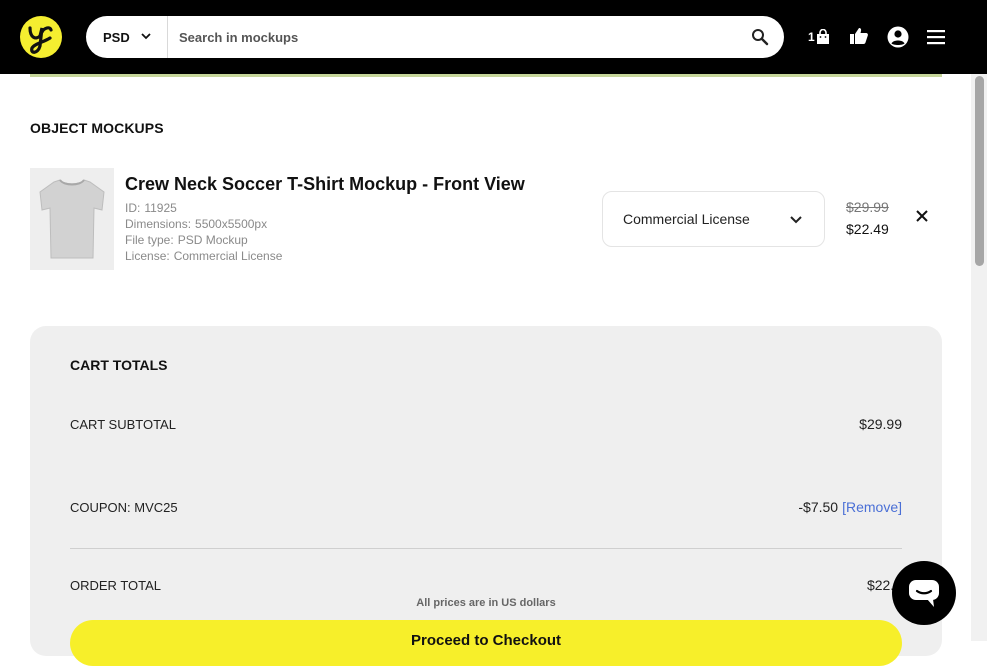 This screenshot has width=987, height=666. I want to click on license-value: Commercial License, so click(228, 256).